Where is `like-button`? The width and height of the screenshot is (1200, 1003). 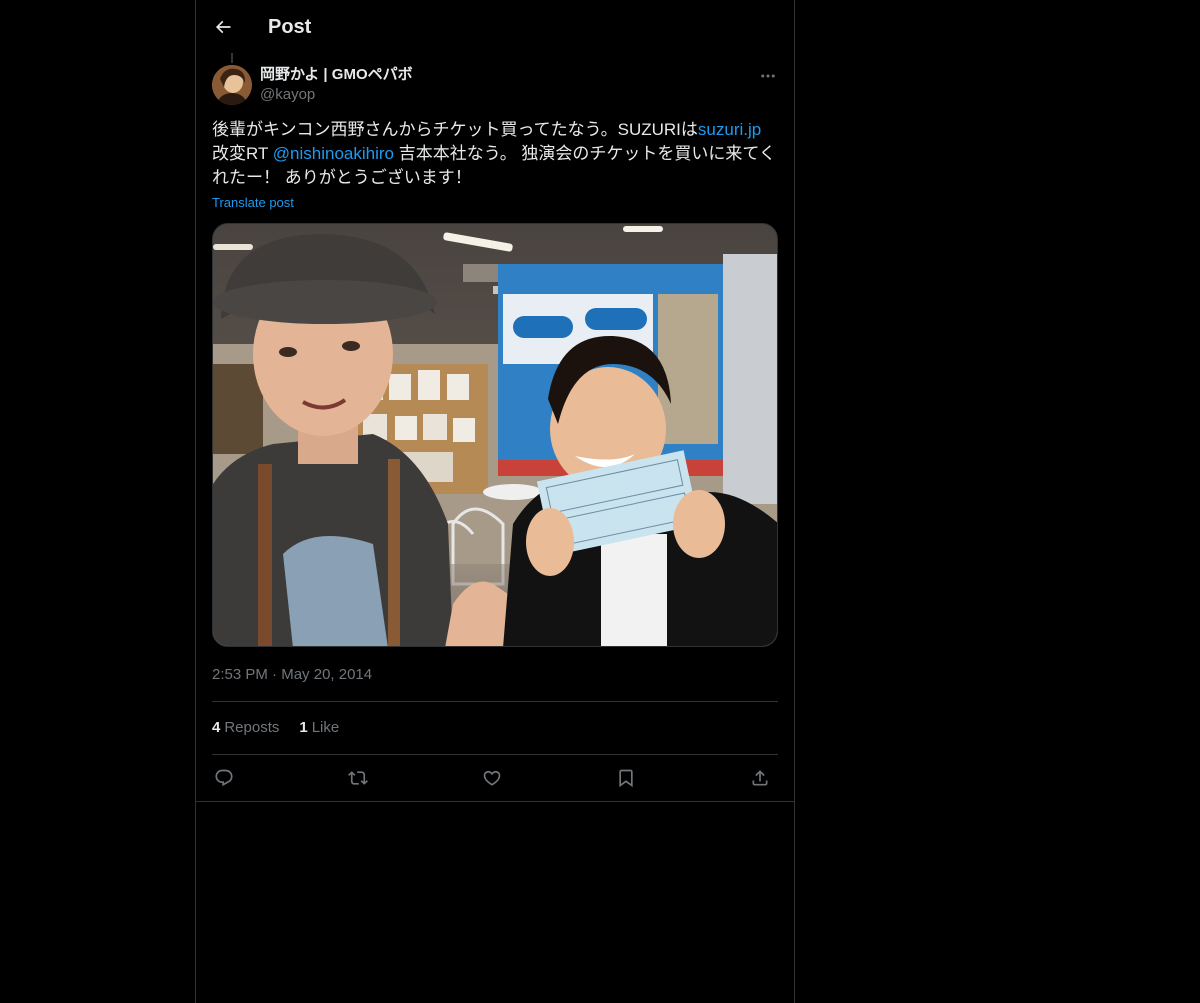
like-button is located at coordinates (492, 778).